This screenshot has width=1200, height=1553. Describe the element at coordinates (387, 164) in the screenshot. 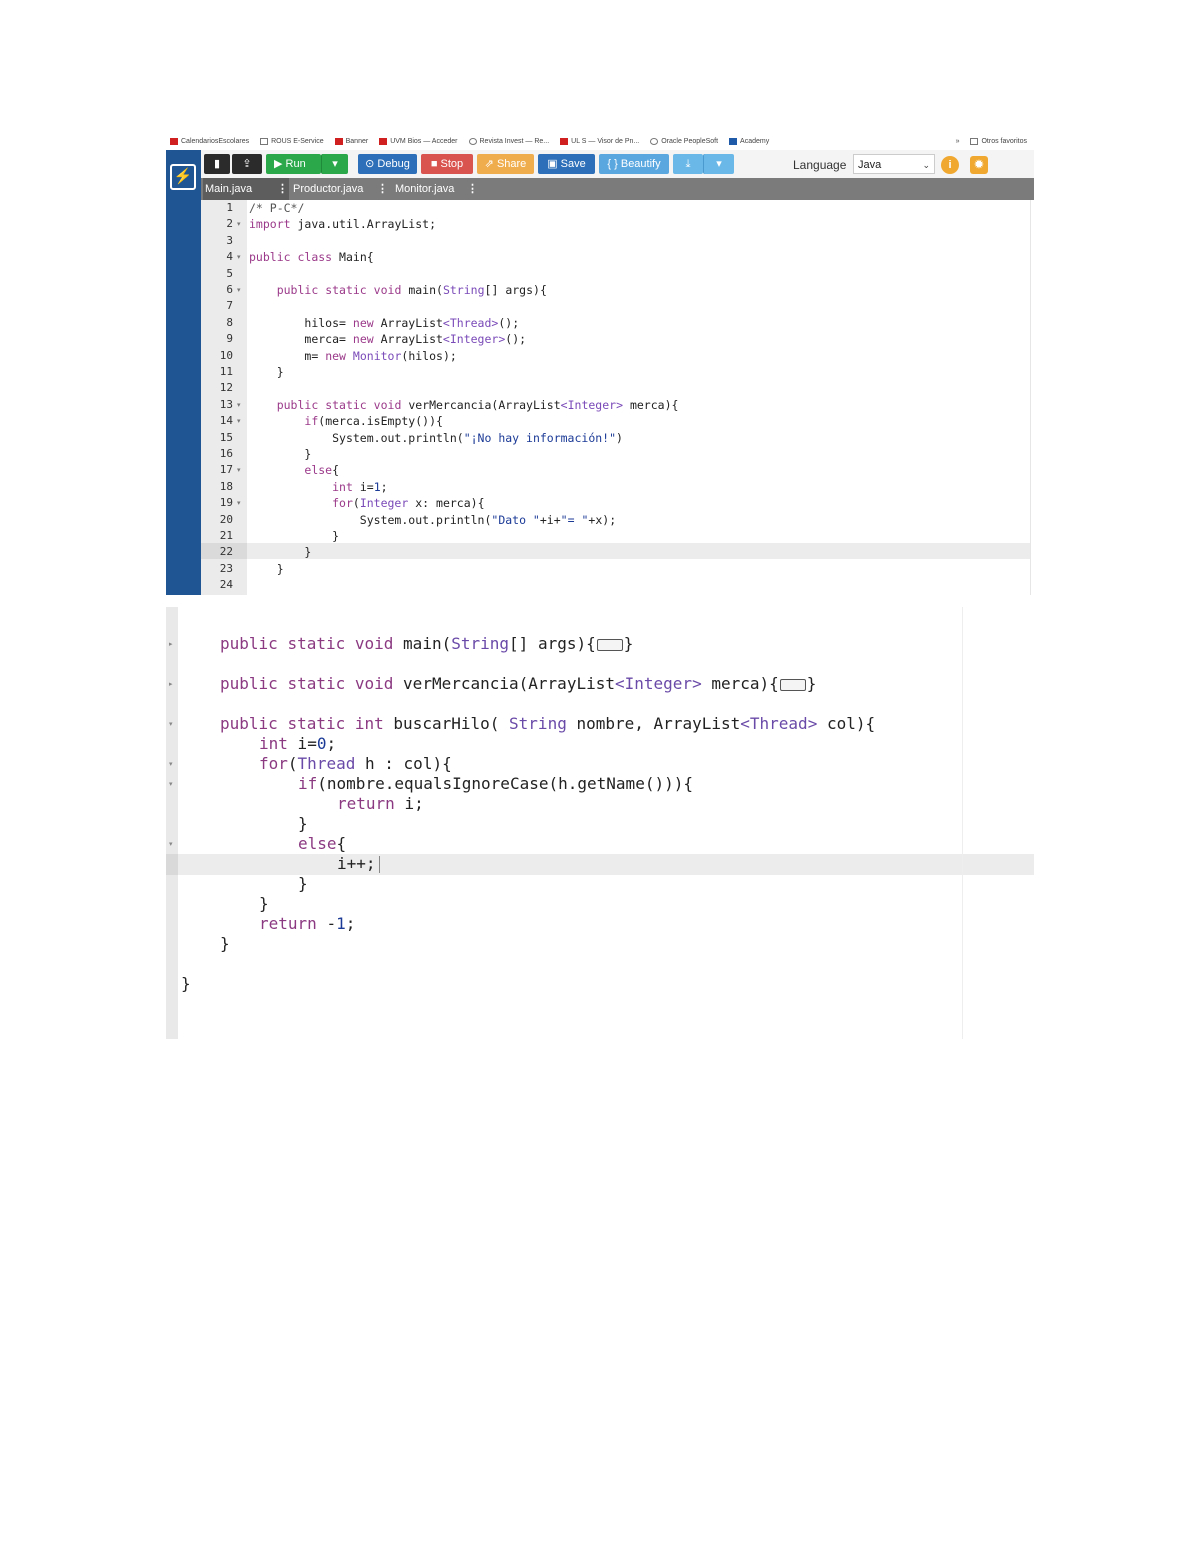

I see `debug-button: ⊙ Debug` at that location.